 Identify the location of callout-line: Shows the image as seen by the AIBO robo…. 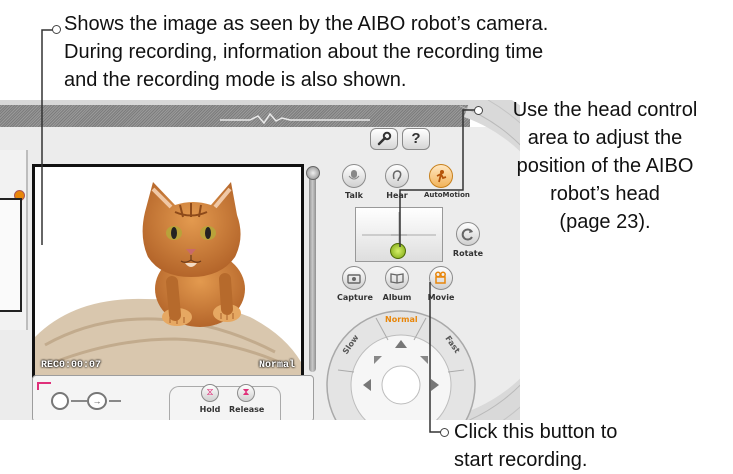
(306, 24).